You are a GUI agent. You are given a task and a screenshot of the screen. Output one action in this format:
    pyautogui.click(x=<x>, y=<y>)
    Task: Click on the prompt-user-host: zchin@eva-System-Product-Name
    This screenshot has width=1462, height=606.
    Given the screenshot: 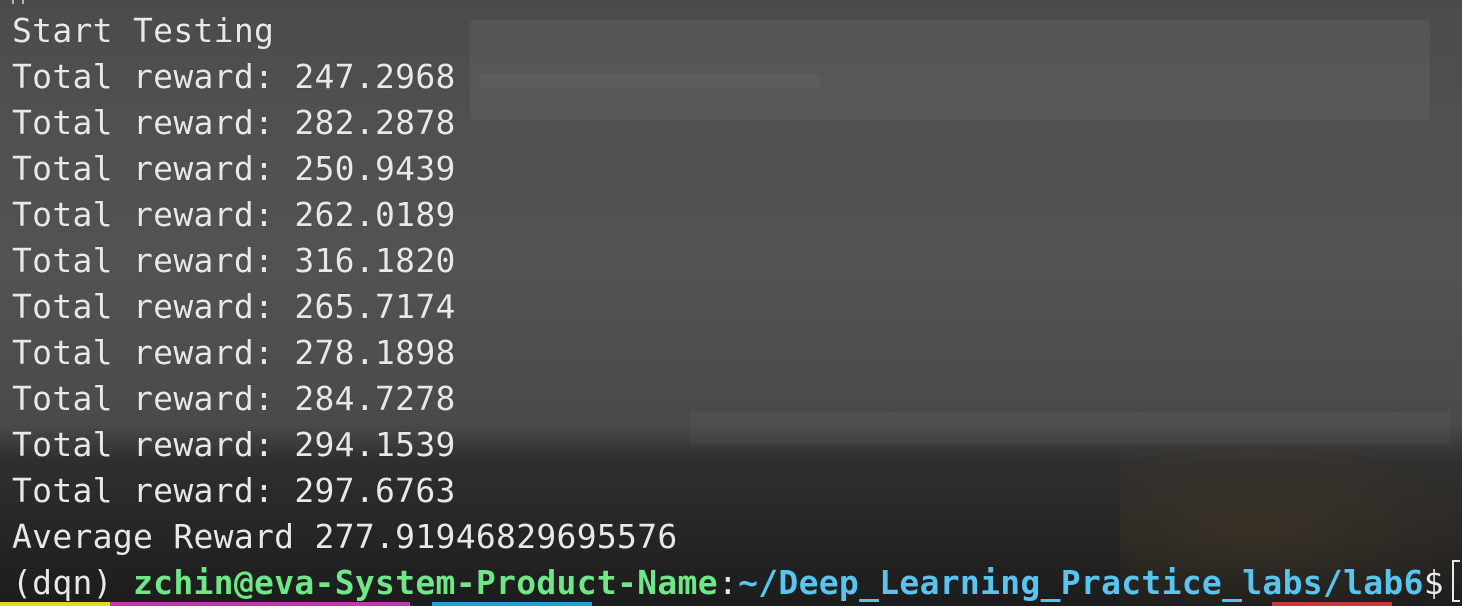 What is the action you would take?
    pyautogui.click(x=425, y=582)
    